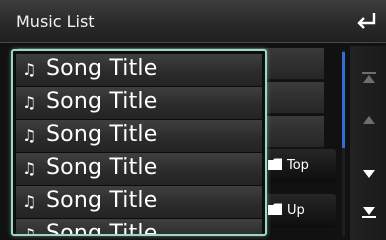  What do you see at coordinates (55, 21) in the screenshot?
I see `page-title: Music List` at bounding box center [55, 21].